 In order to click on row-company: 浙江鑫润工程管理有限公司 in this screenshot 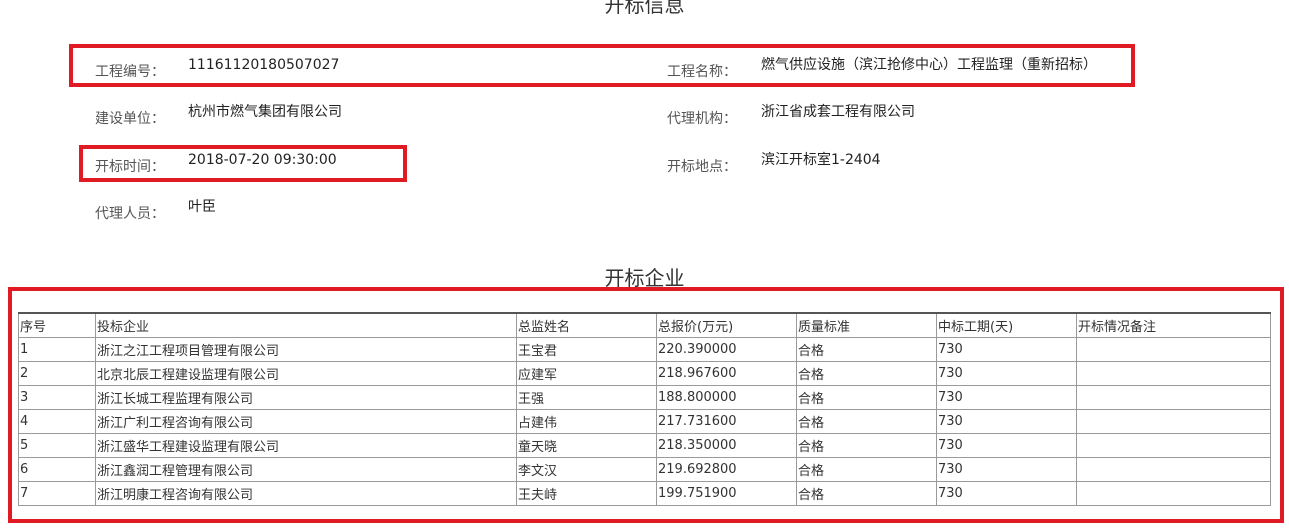, I will do `click(306, 469)`.